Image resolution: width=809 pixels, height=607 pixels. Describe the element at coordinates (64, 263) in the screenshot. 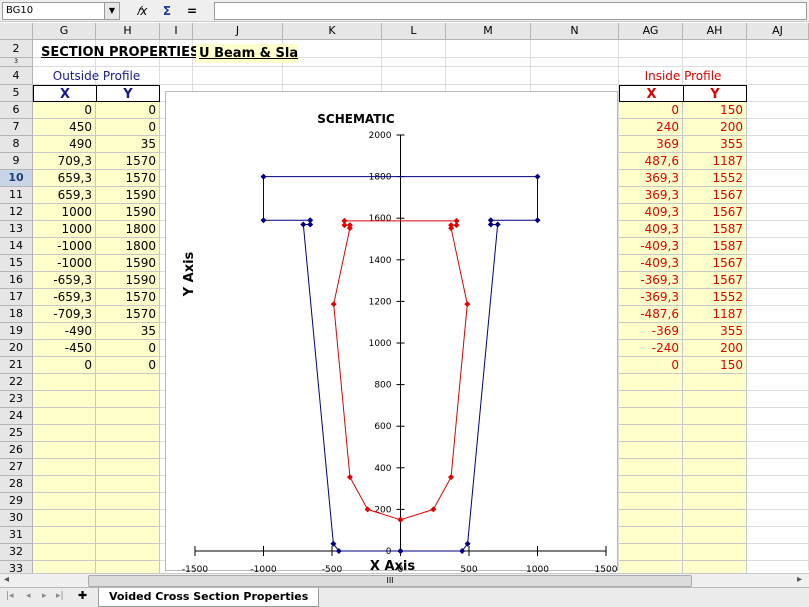

I see `outside-x-cell: -1000` at that location.